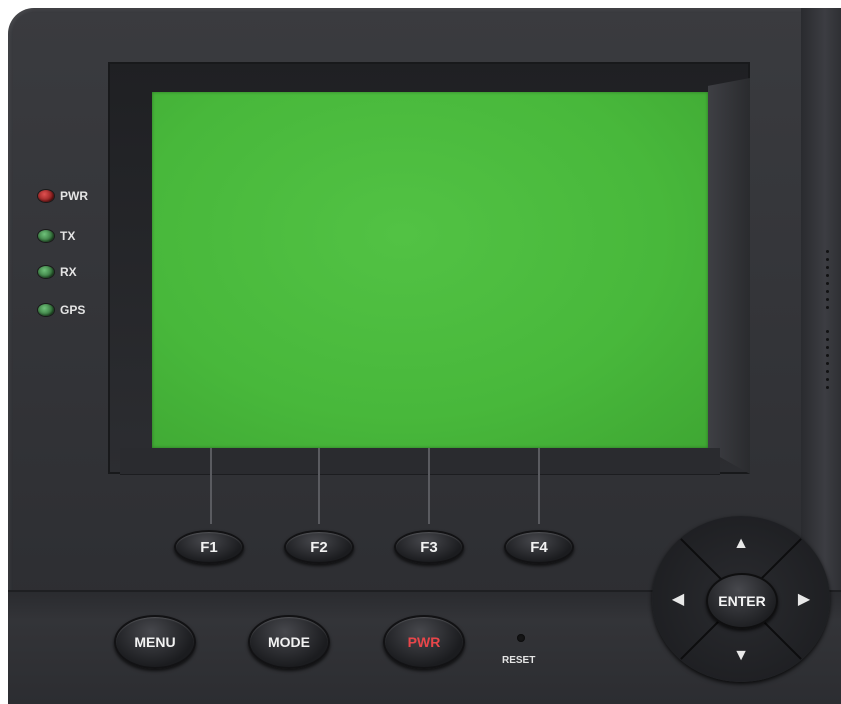 The width and height of the screenshot is (841, 704). What do you see at coordinates (73, 310) in the screenshot?
I see `led-label: GPS` at bounding box center [73, 310].